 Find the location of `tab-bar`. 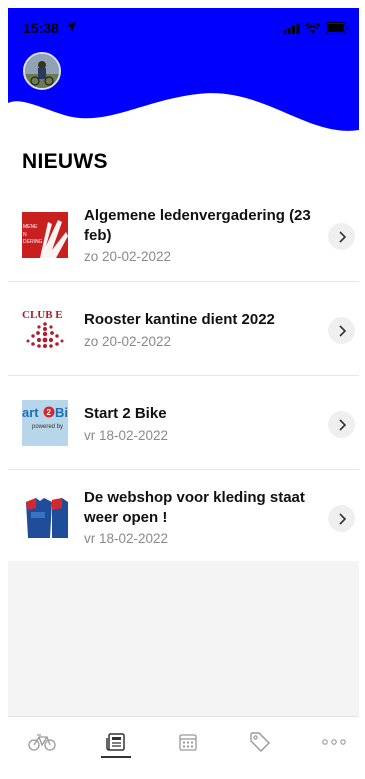

tab-bar is located at coordinates (183, 747).